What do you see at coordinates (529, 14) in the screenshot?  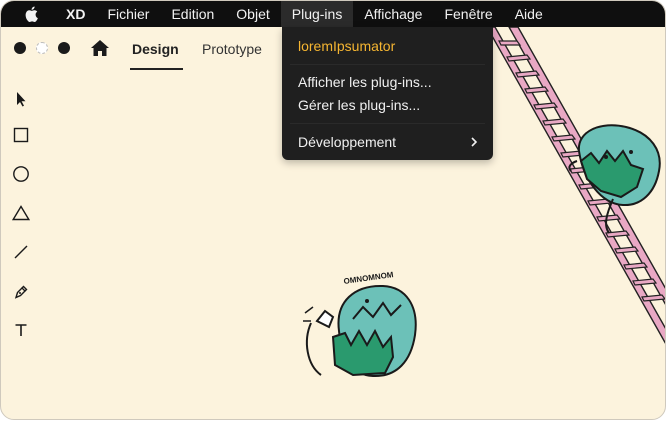 I see `menu-aide: Aide` at bounding box center [529, 14].